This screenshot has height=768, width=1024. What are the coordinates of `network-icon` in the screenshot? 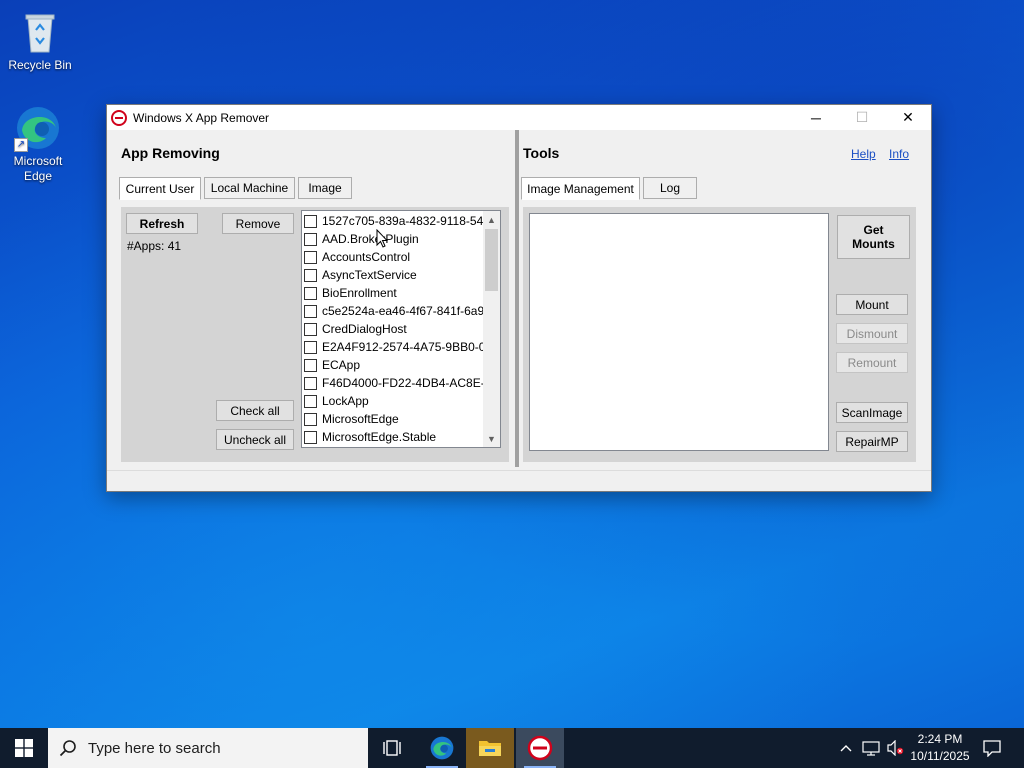 It's located at (871, 748).